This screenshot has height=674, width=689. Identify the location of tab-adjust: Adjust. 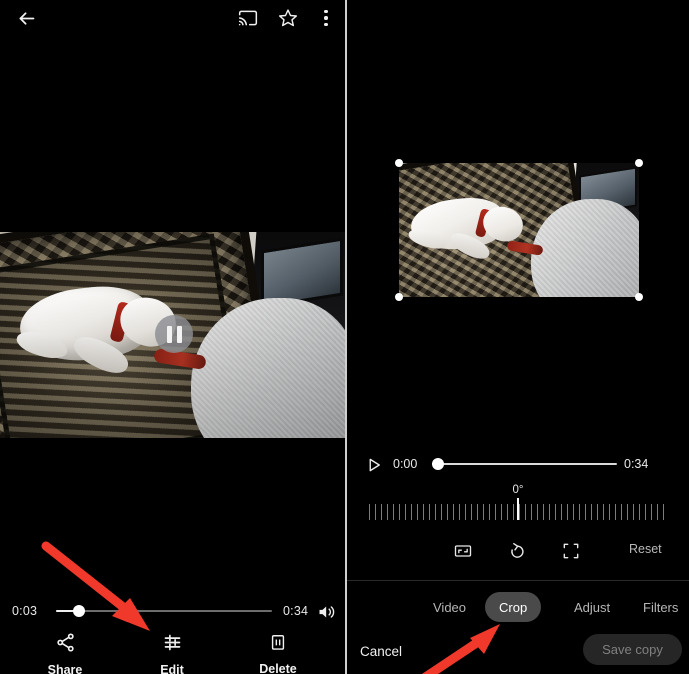
(592, 607).